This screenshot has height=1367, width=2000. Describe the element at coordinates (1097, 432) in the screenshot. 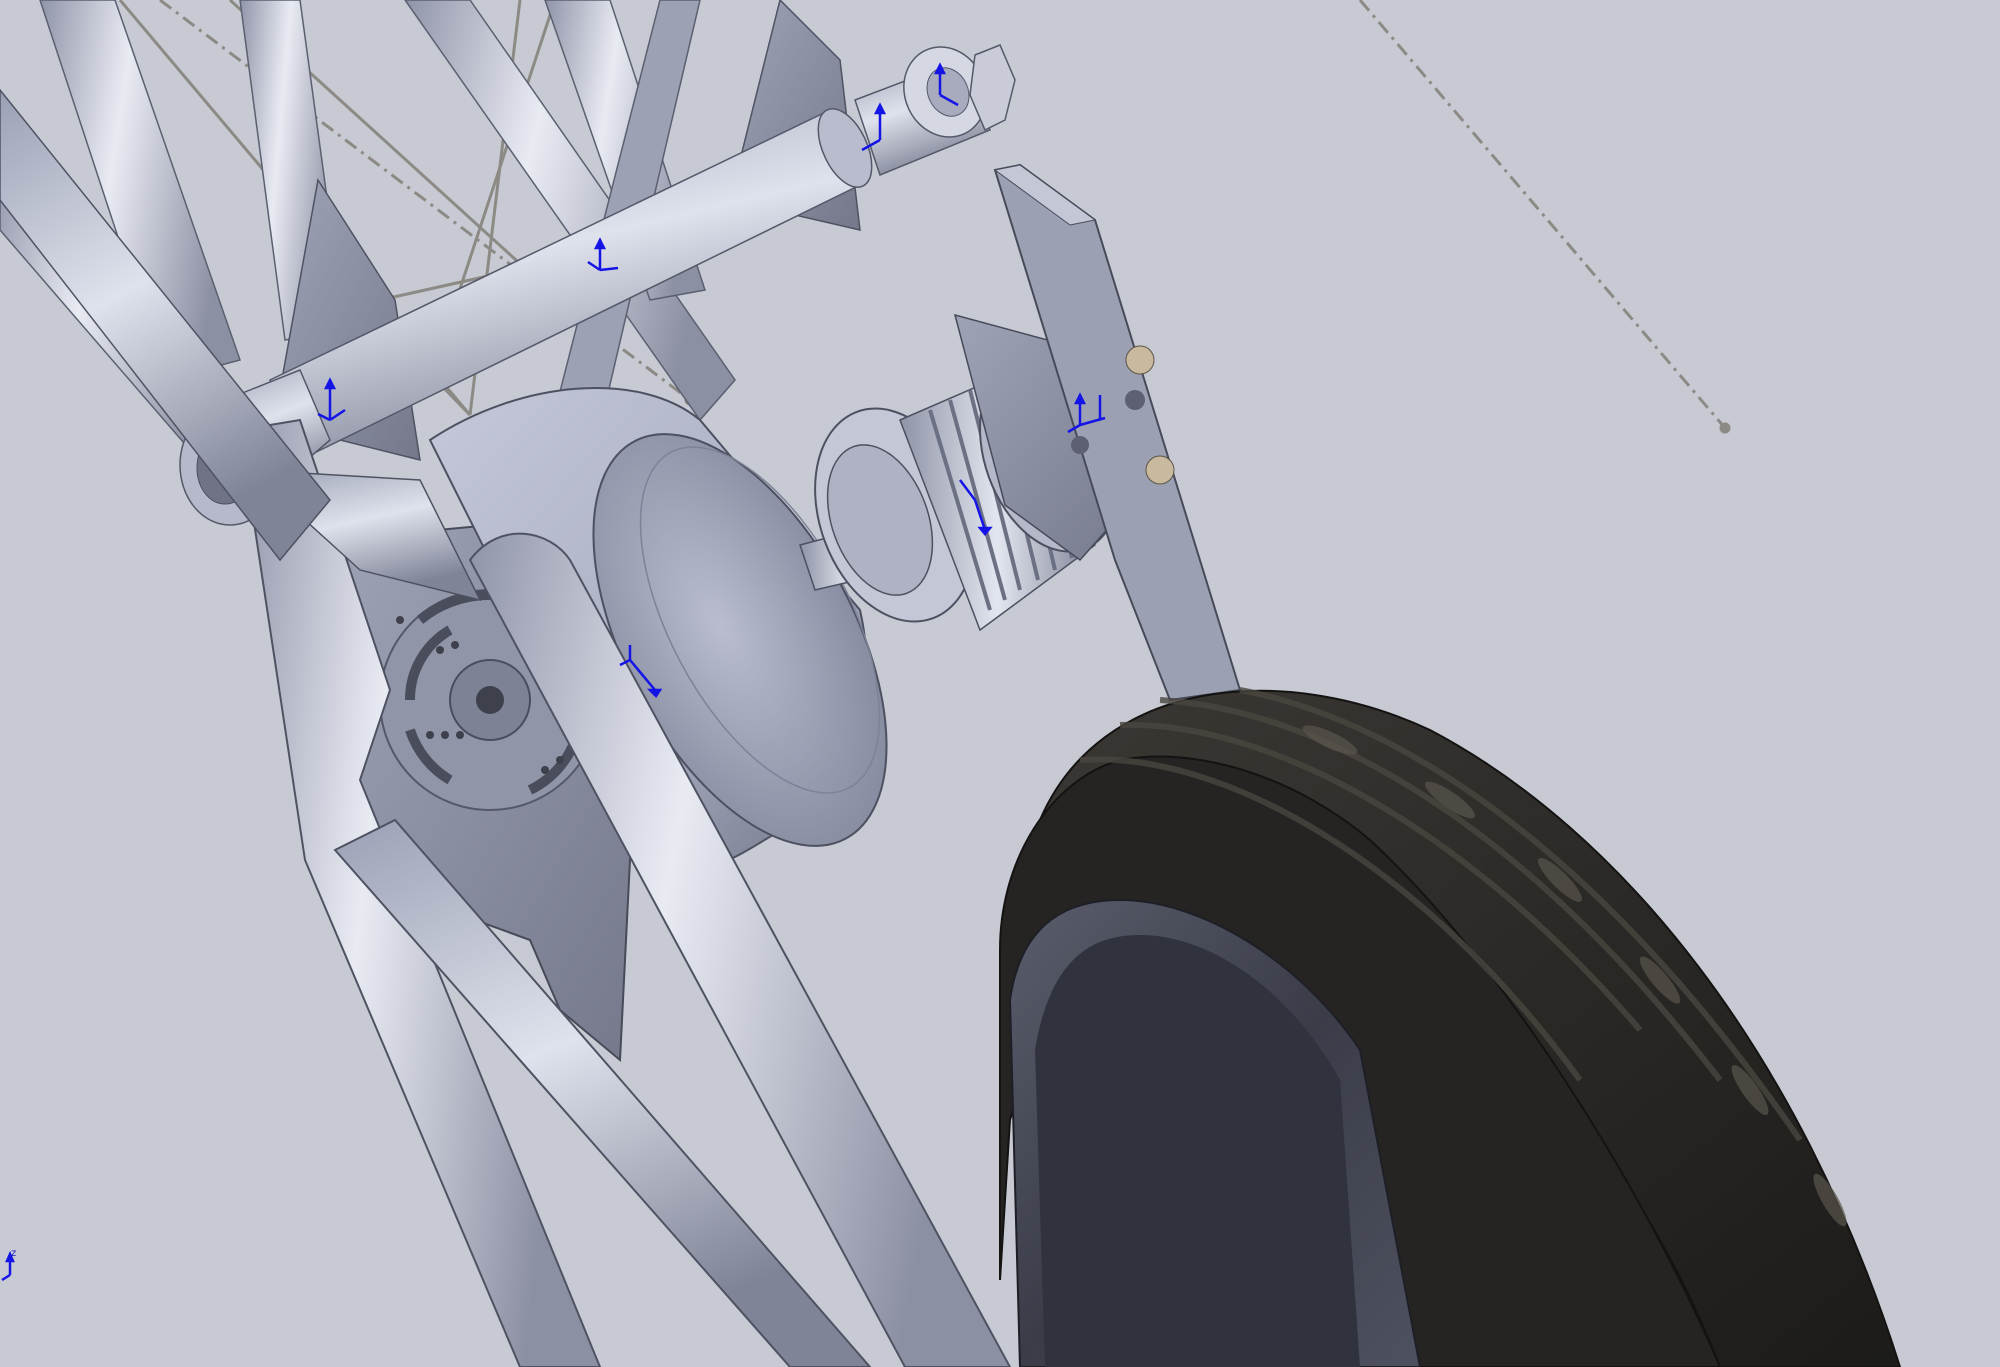

I see `tensioner-bracket` at that location.